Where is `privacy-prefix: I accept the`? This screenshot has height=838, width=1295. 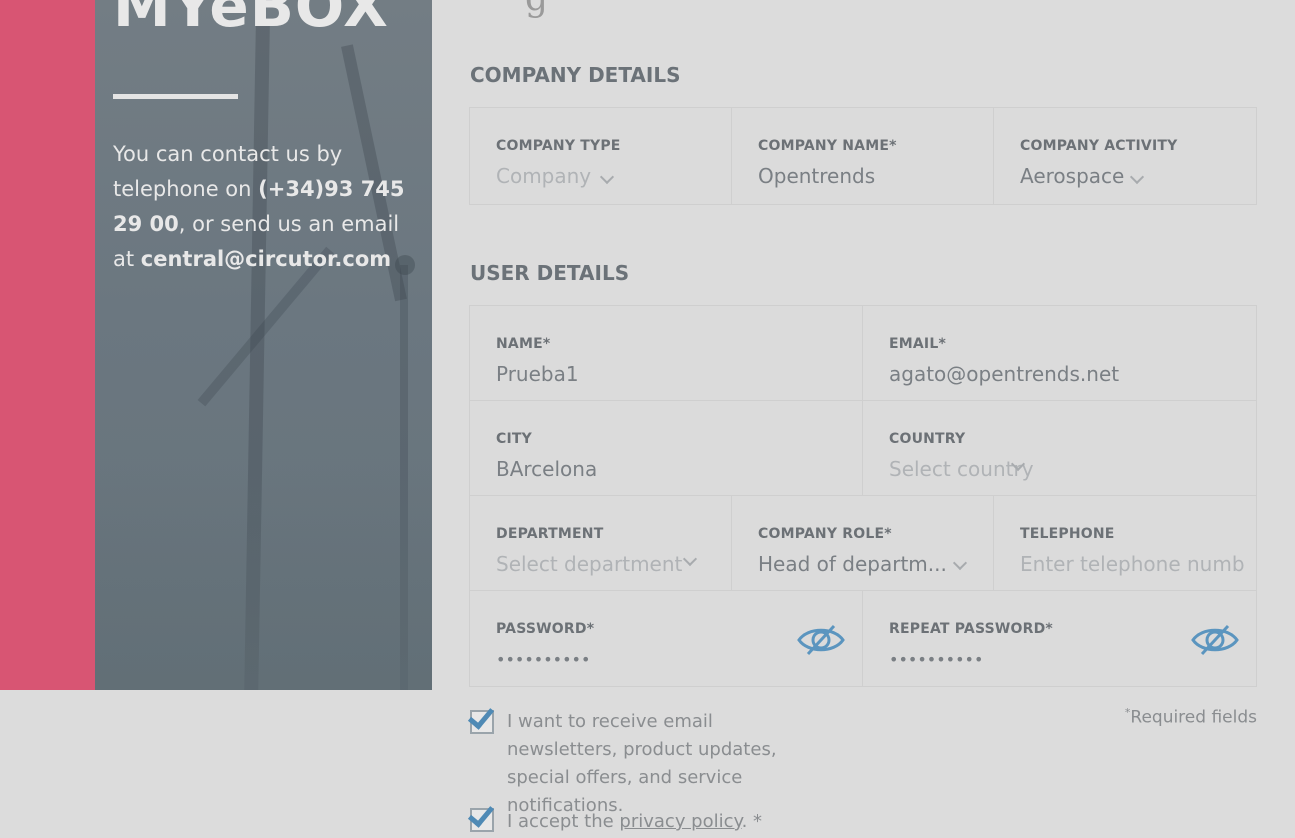 privacy-prefix: I accept the is located at coordinates (563, 821).